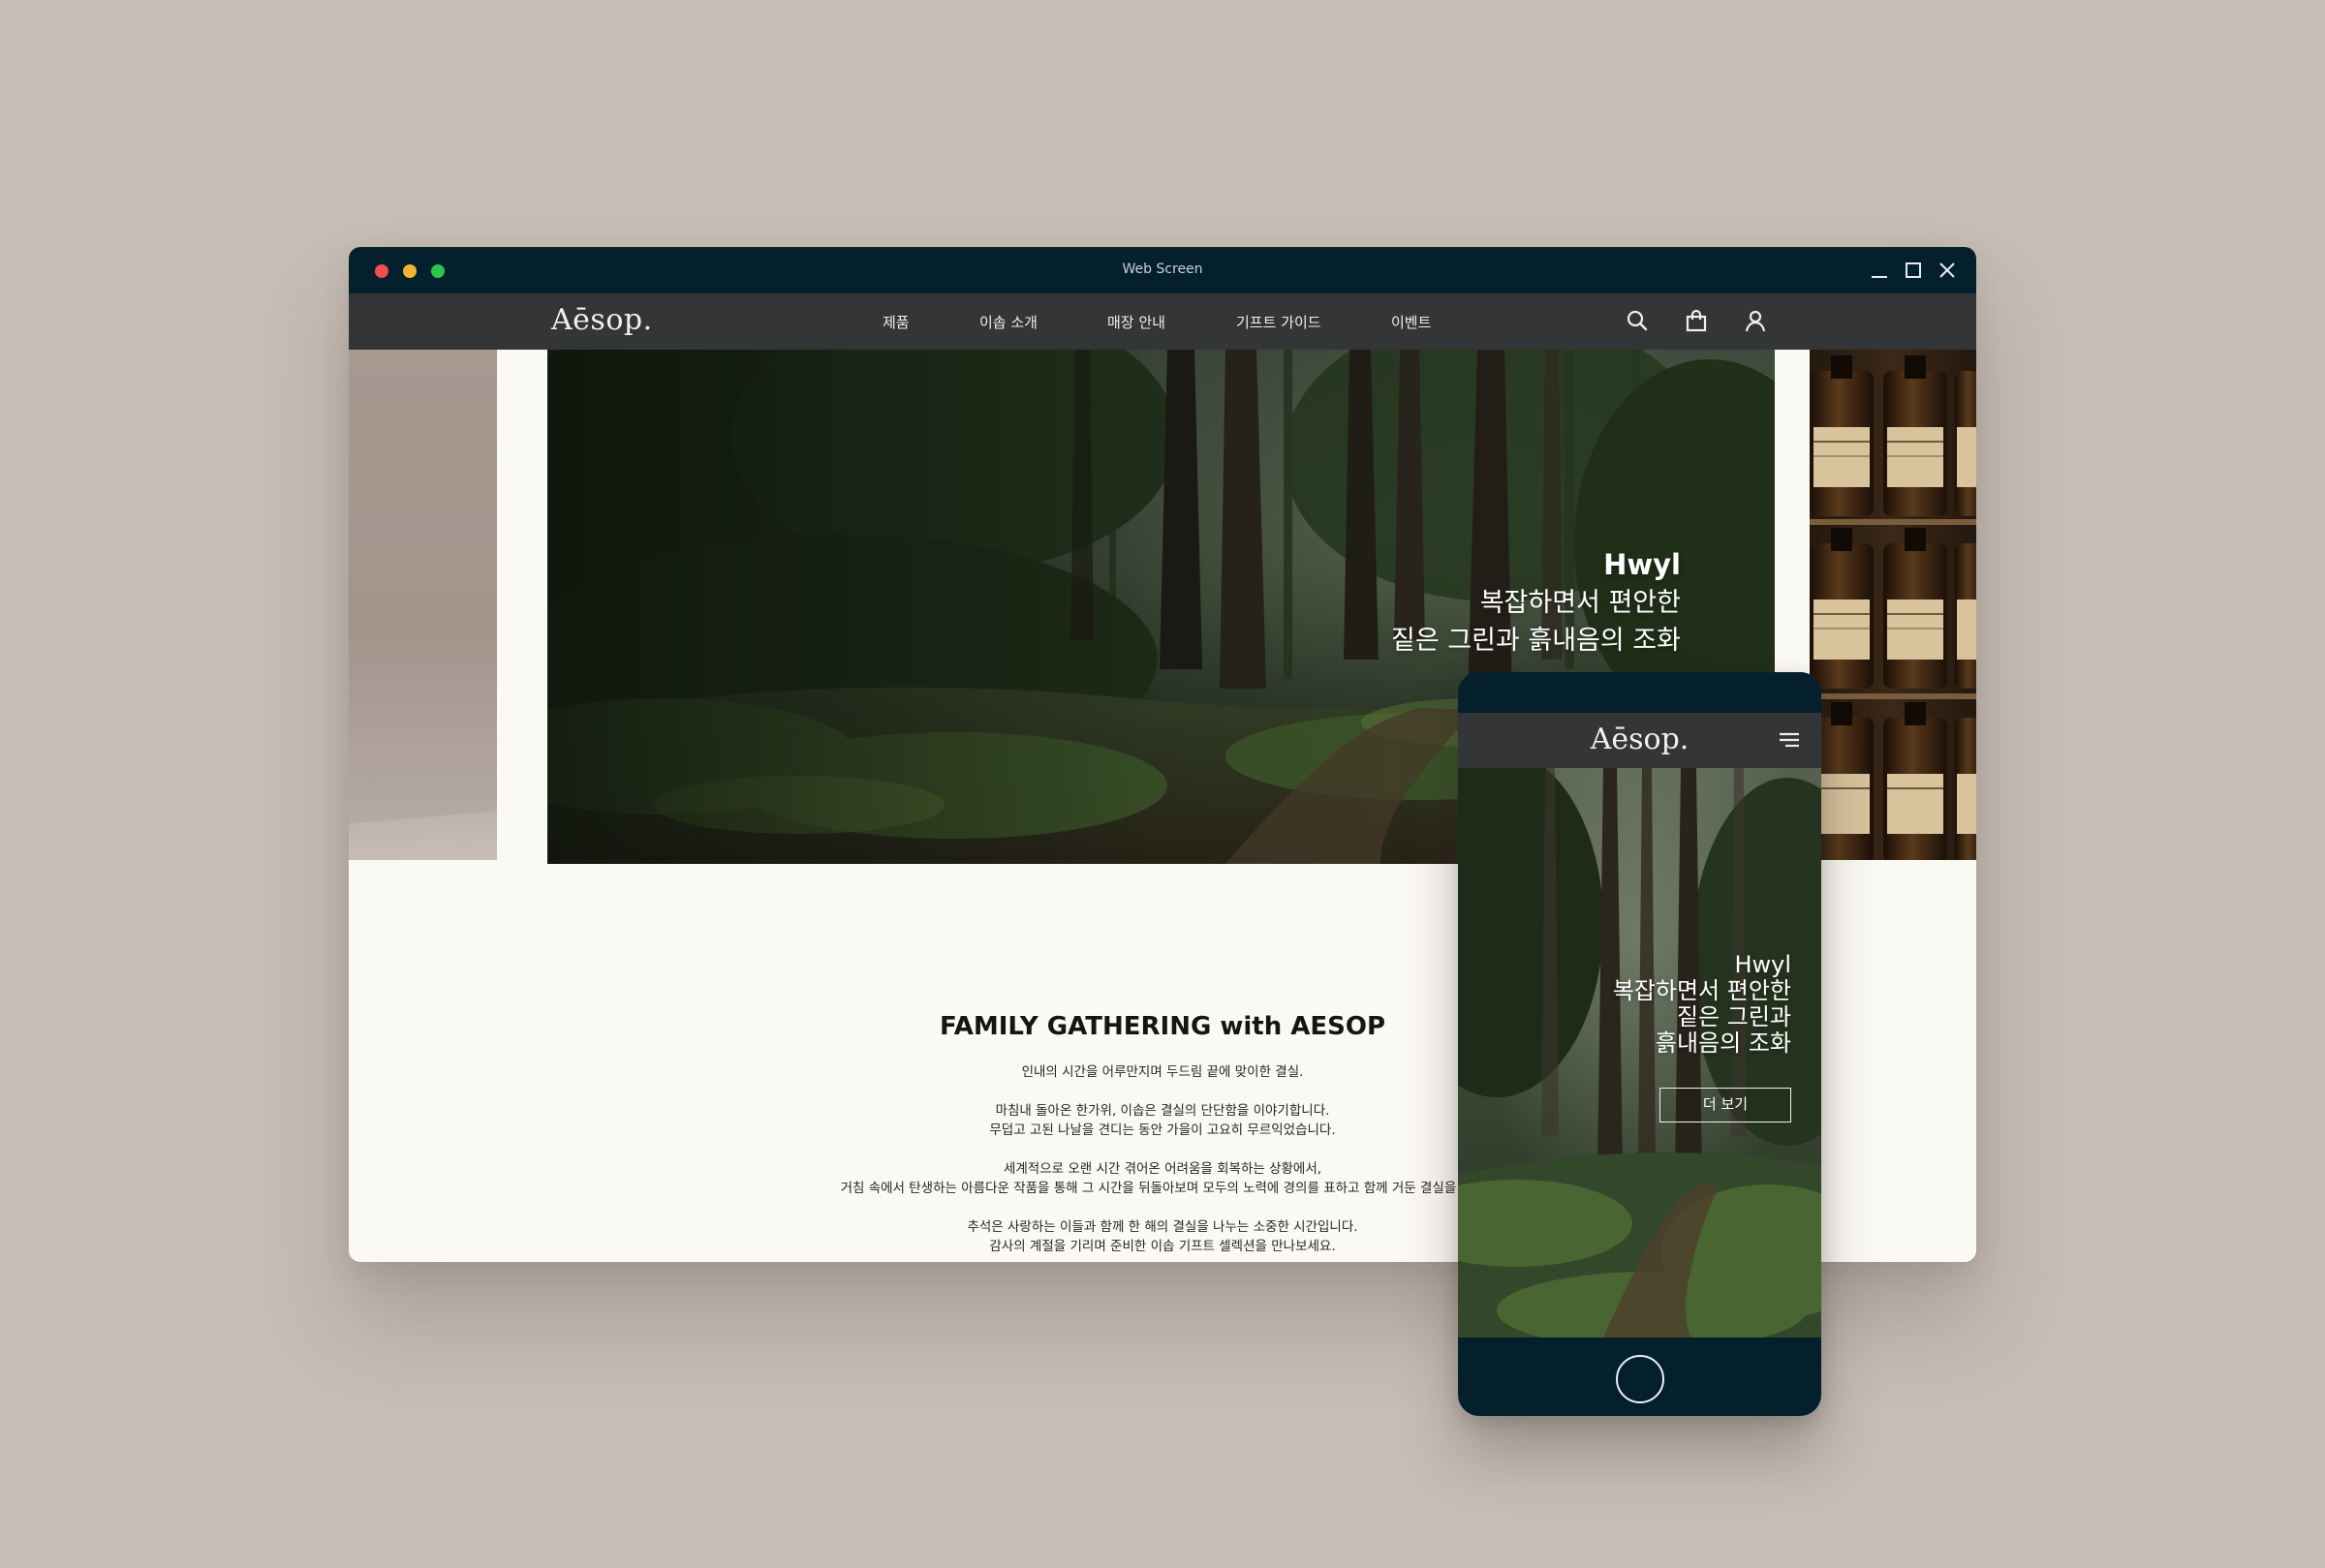  I want to click on mobile-navbar: Aēsop., so click(1639, 740).